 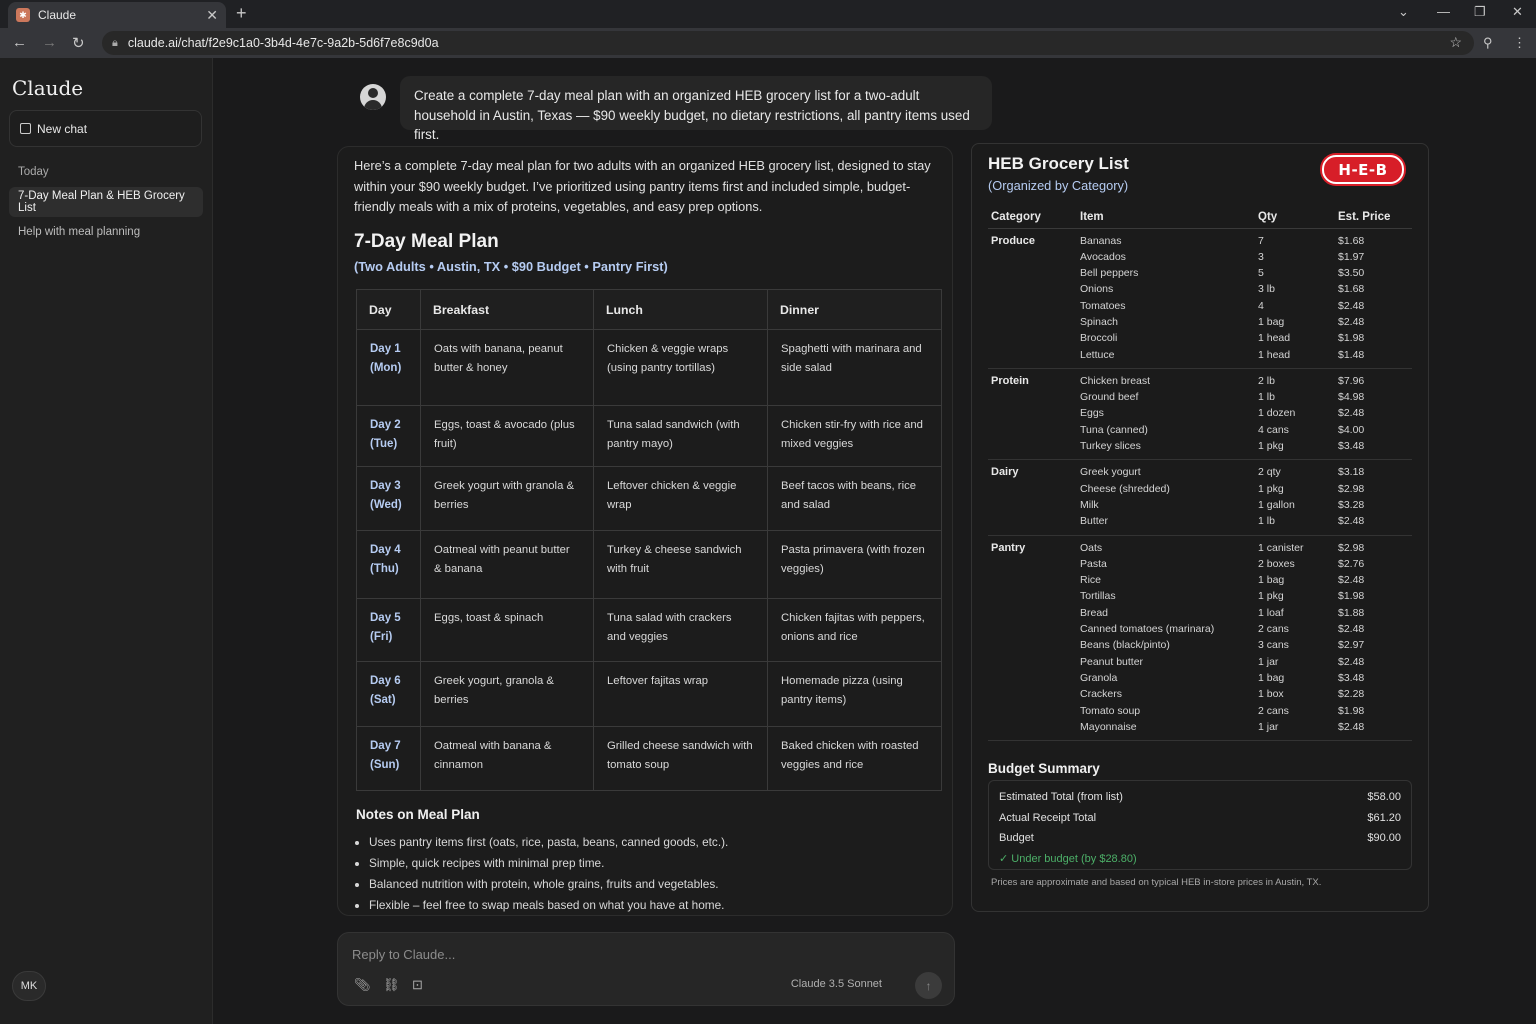 What do you see at coordinates (49, 42) in the screenshot?
I see `forward-icon: →` at bounding box center [49, 42].